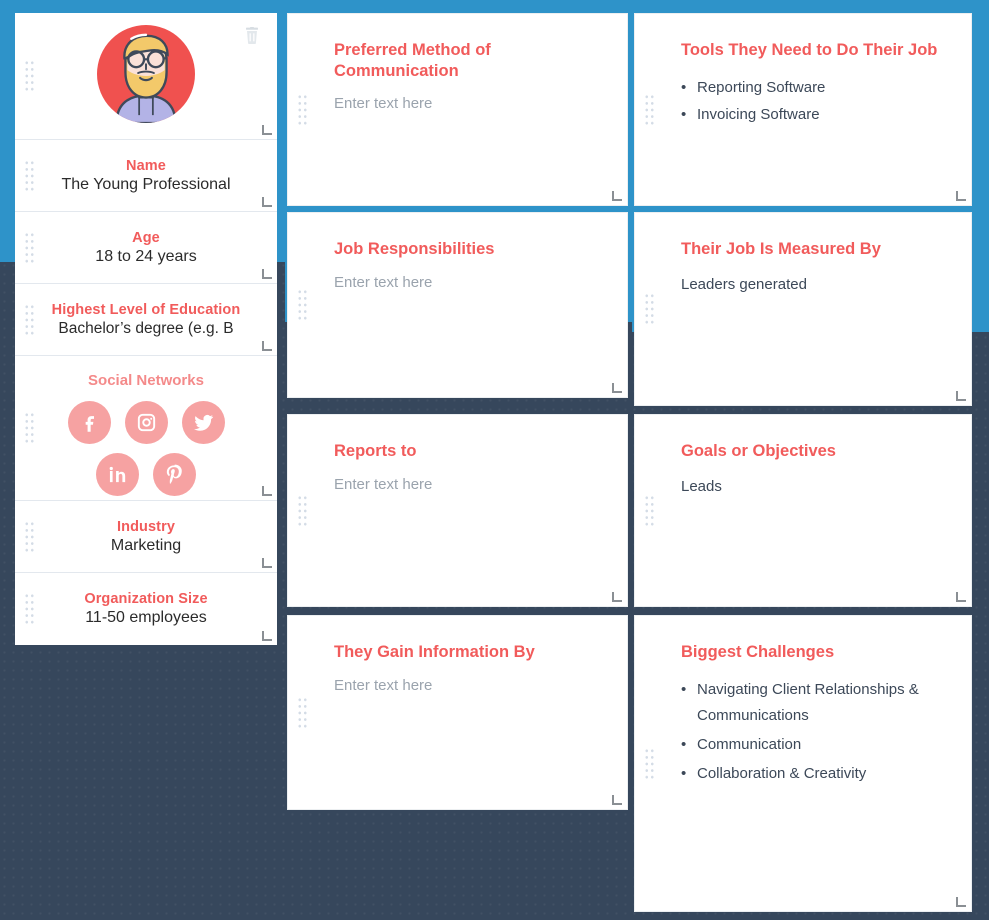 This screenshot has height=920, width=989. I want to click on card-title: Tools They Need to Do Their Job, so click(809, 50).